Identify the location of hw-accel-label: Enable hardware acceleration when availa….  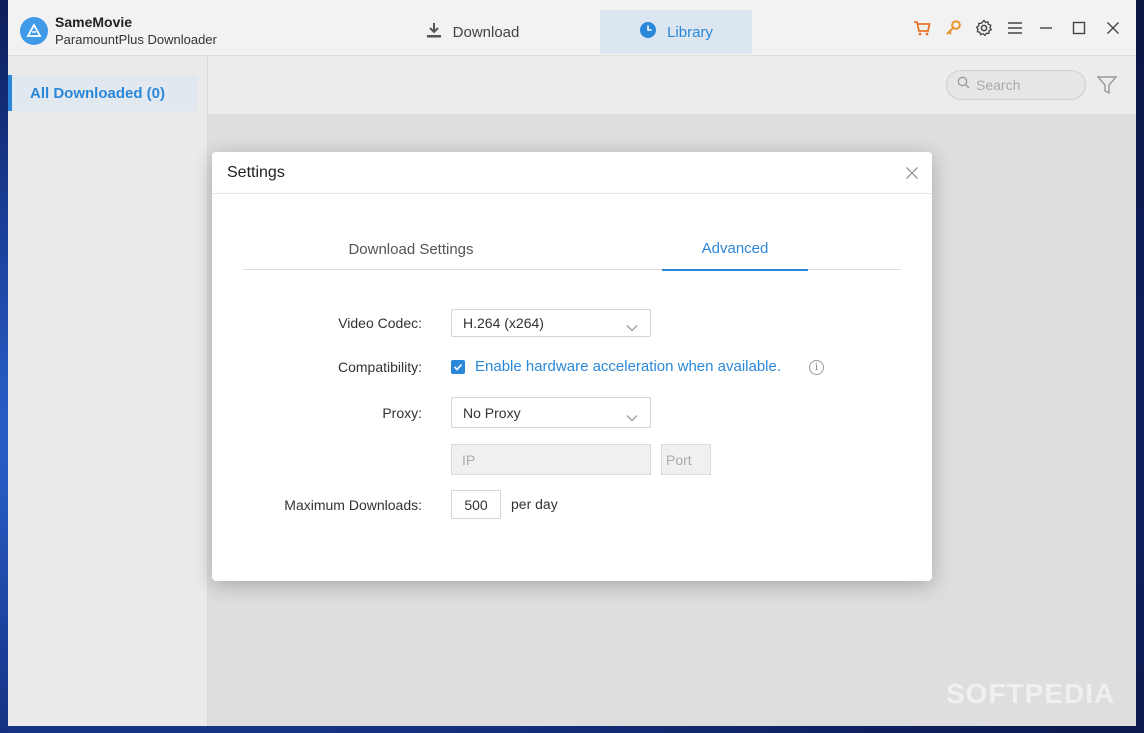
(628, 366).